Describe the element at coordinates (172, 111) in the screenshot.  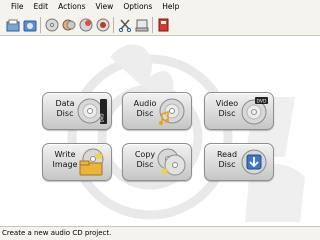
I see `audio-disc-icon` at that location.